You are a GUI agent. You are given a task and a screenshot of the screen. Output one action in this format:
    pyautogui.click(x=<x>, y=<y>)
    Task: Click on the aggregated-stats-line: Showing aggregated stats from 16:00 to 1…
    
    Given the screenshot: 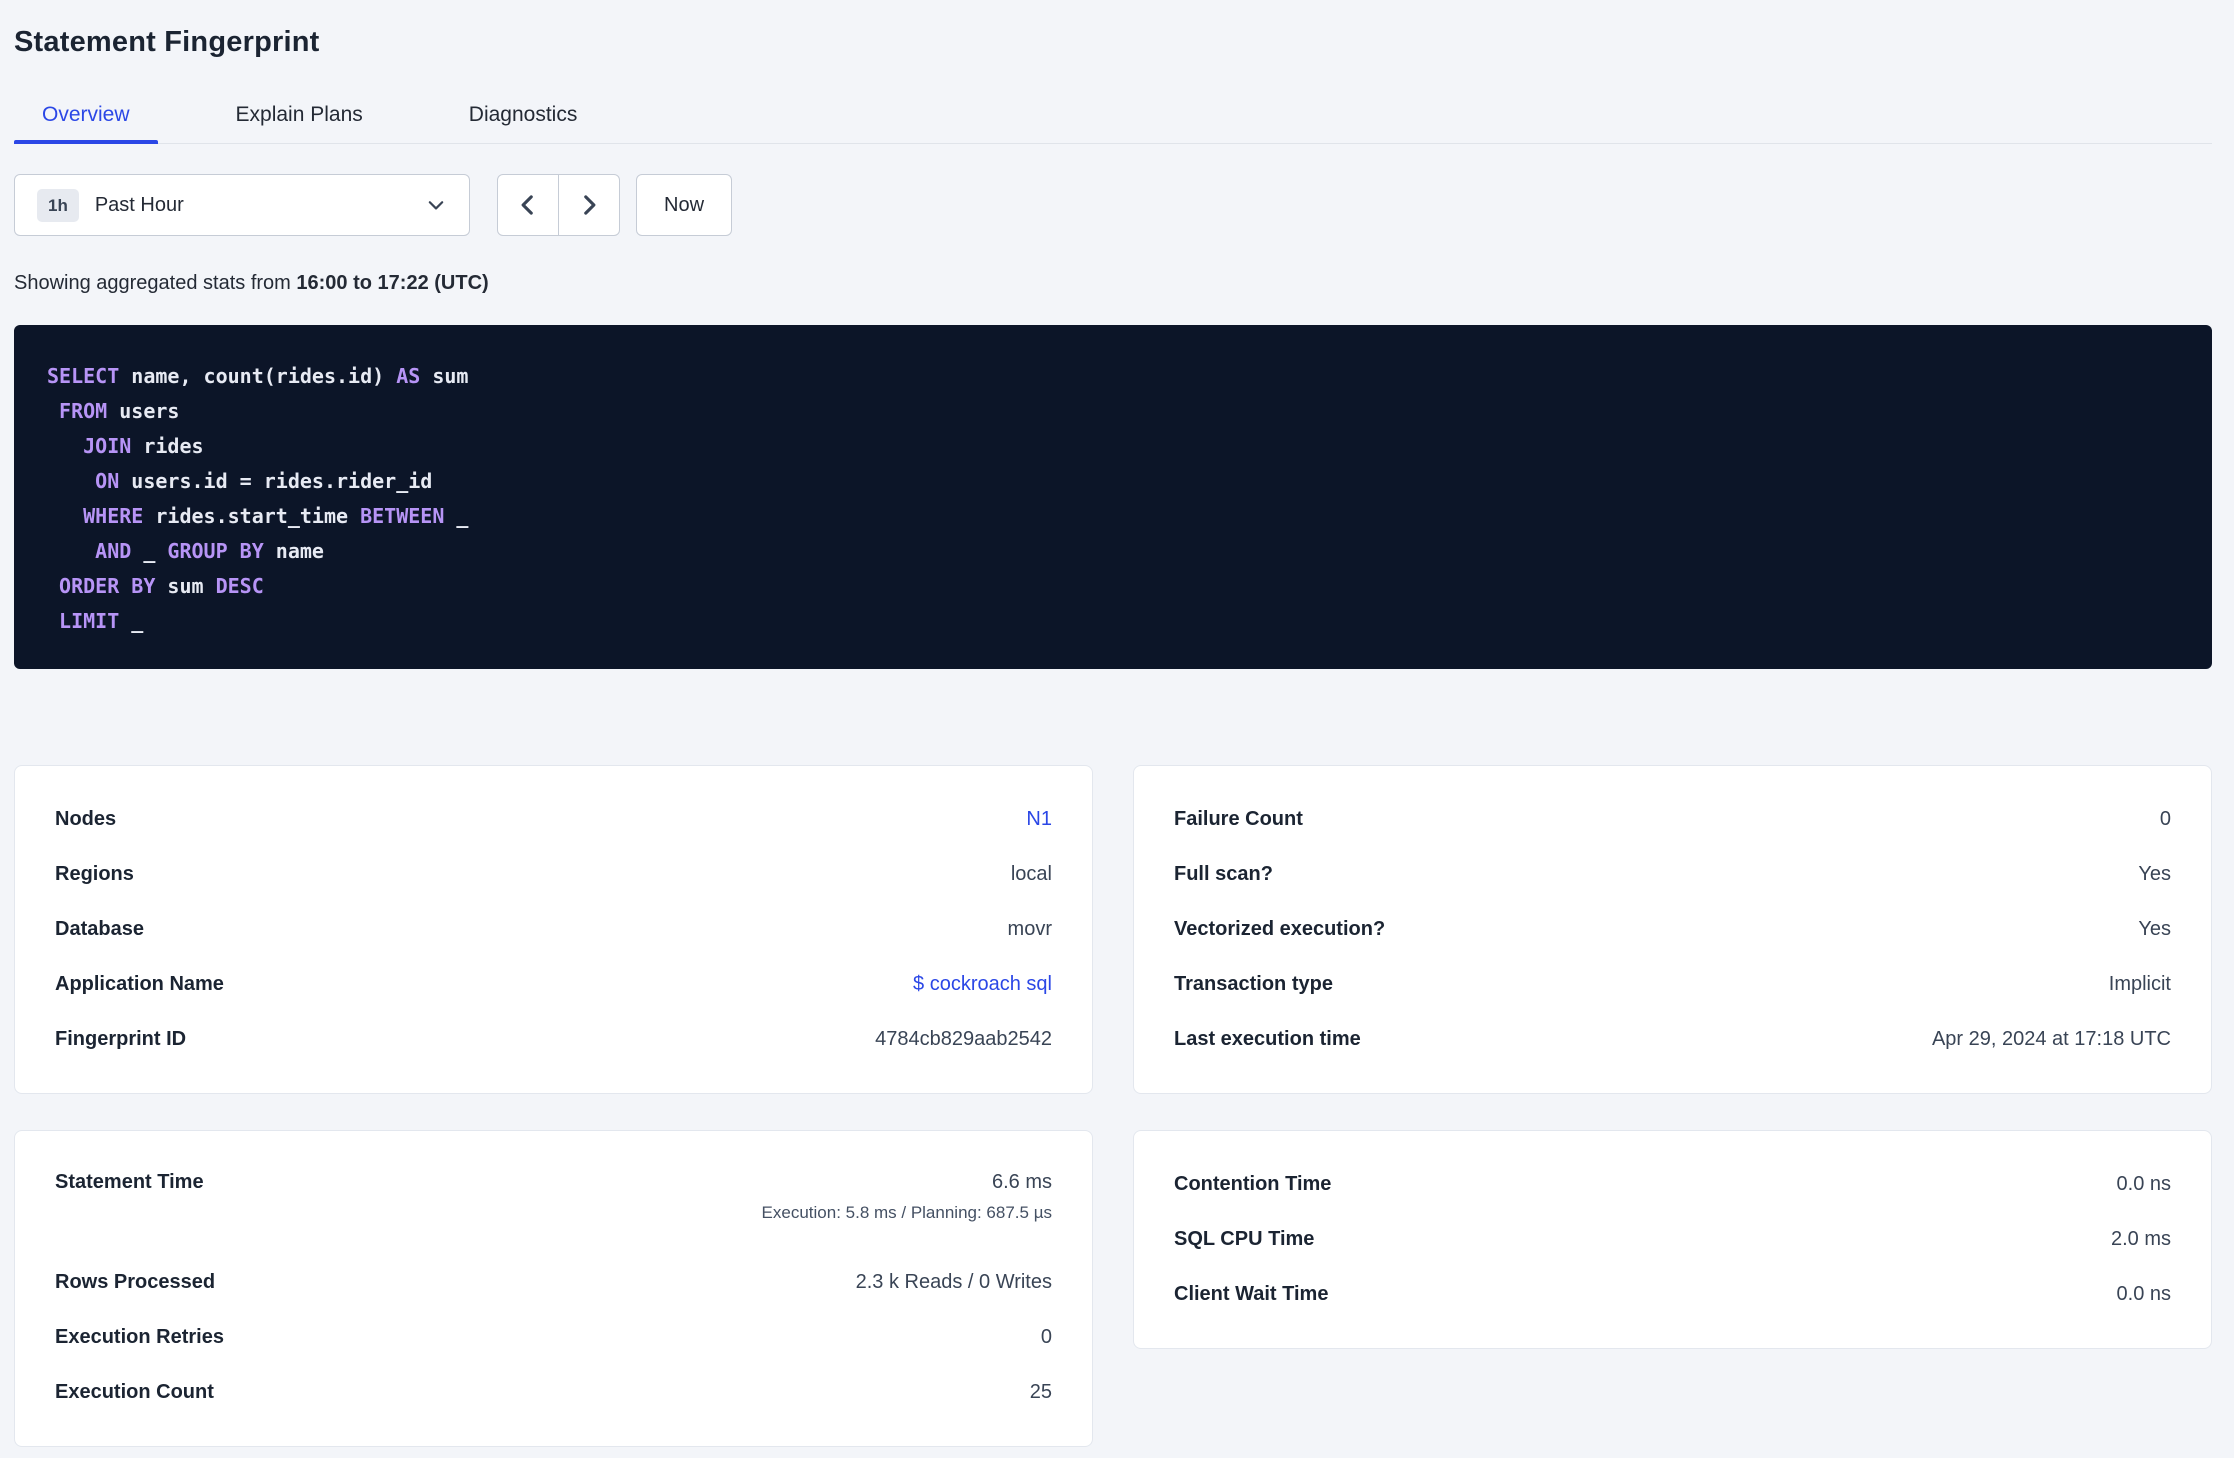 What is the action you would take?
    pyautogui.click(x=1113, y=283)
    